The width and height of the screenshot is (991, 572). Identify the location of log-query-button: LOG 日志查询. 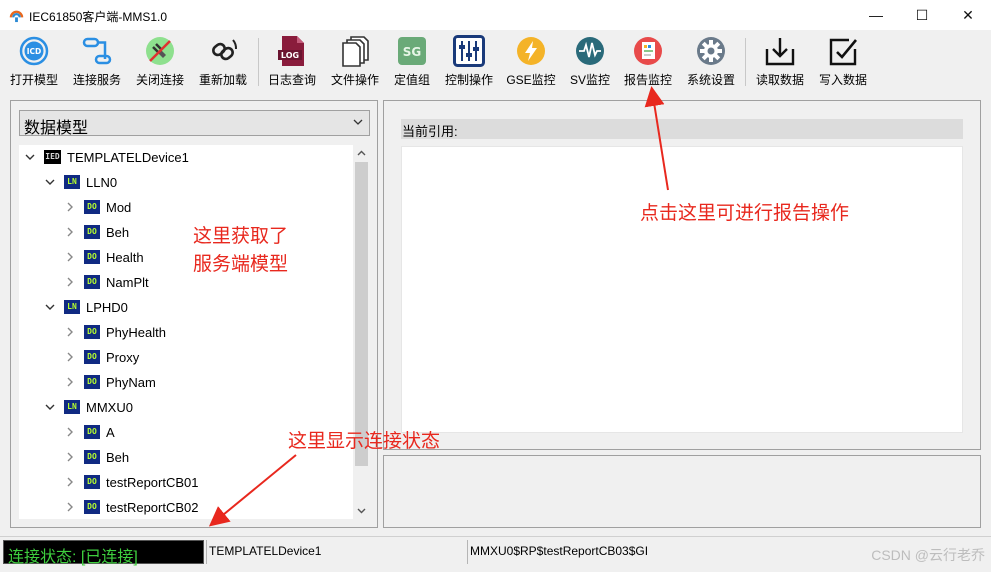
(292, 62).